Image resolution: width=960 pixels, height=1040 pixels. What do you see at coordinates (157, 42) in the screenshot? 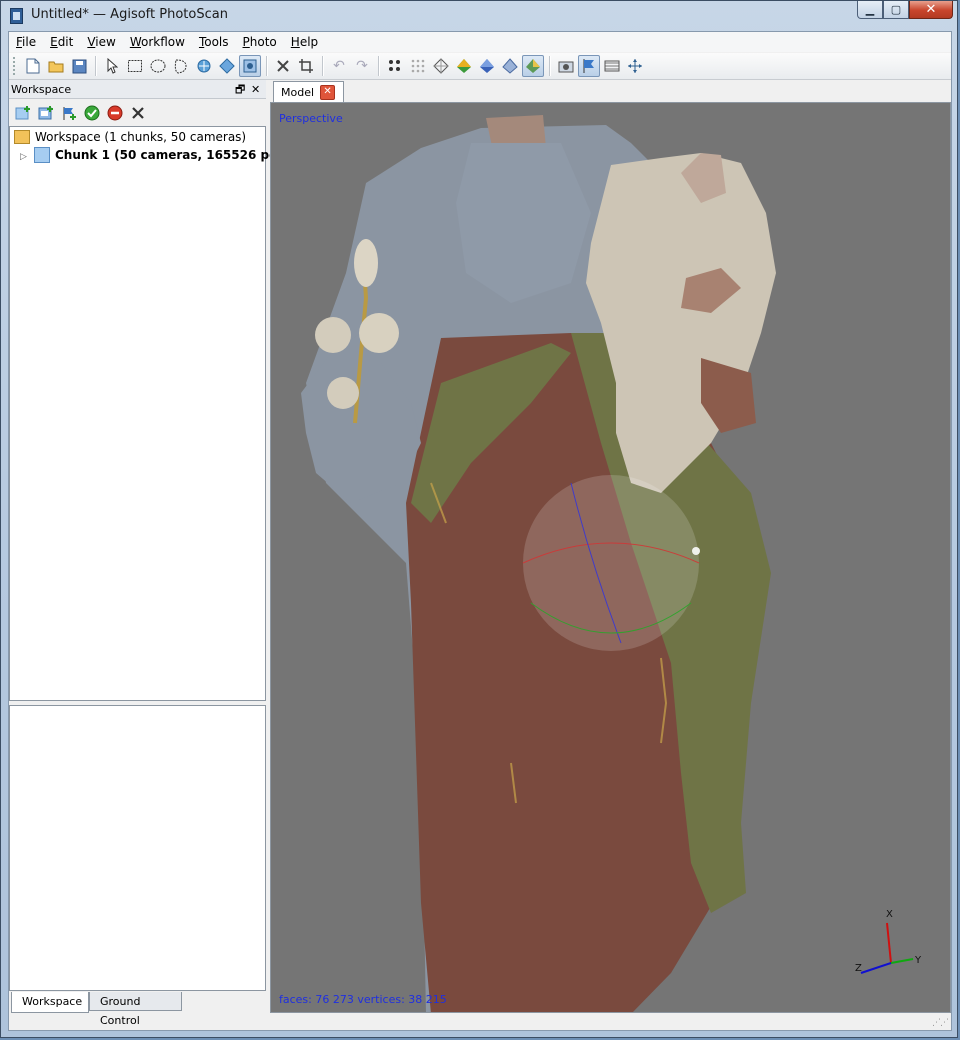
I see `menu-workflow: Workflow` at bounding box center [157, 42].